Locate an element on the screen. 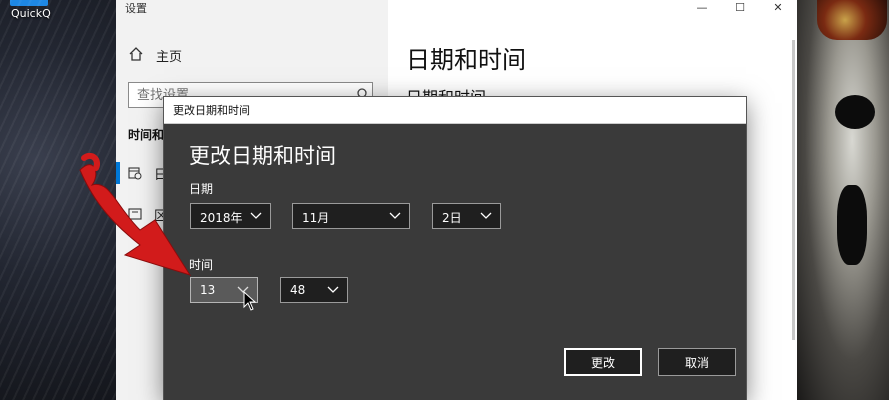  year-dropdown: 2018年 is located at coordinates (230, 216).